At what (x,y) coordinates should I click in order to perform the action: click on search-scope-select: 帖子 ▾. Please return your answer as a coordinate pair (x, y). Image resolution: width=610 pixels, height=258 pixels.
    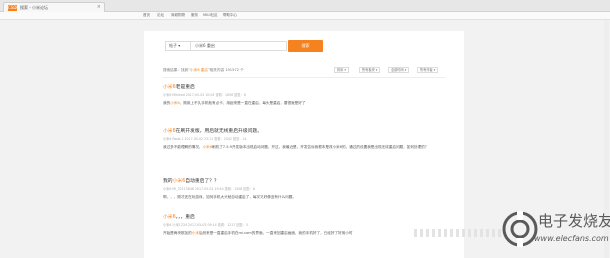
    Looking at the image, I should click on (178, 46).